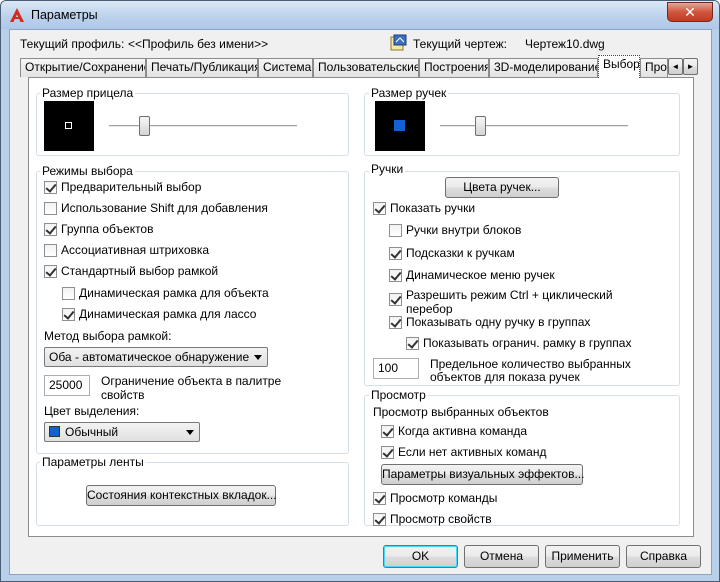  I want to click on grips-in-blocks-checkbox: Ручки внутри блоков, so click(455, 230).